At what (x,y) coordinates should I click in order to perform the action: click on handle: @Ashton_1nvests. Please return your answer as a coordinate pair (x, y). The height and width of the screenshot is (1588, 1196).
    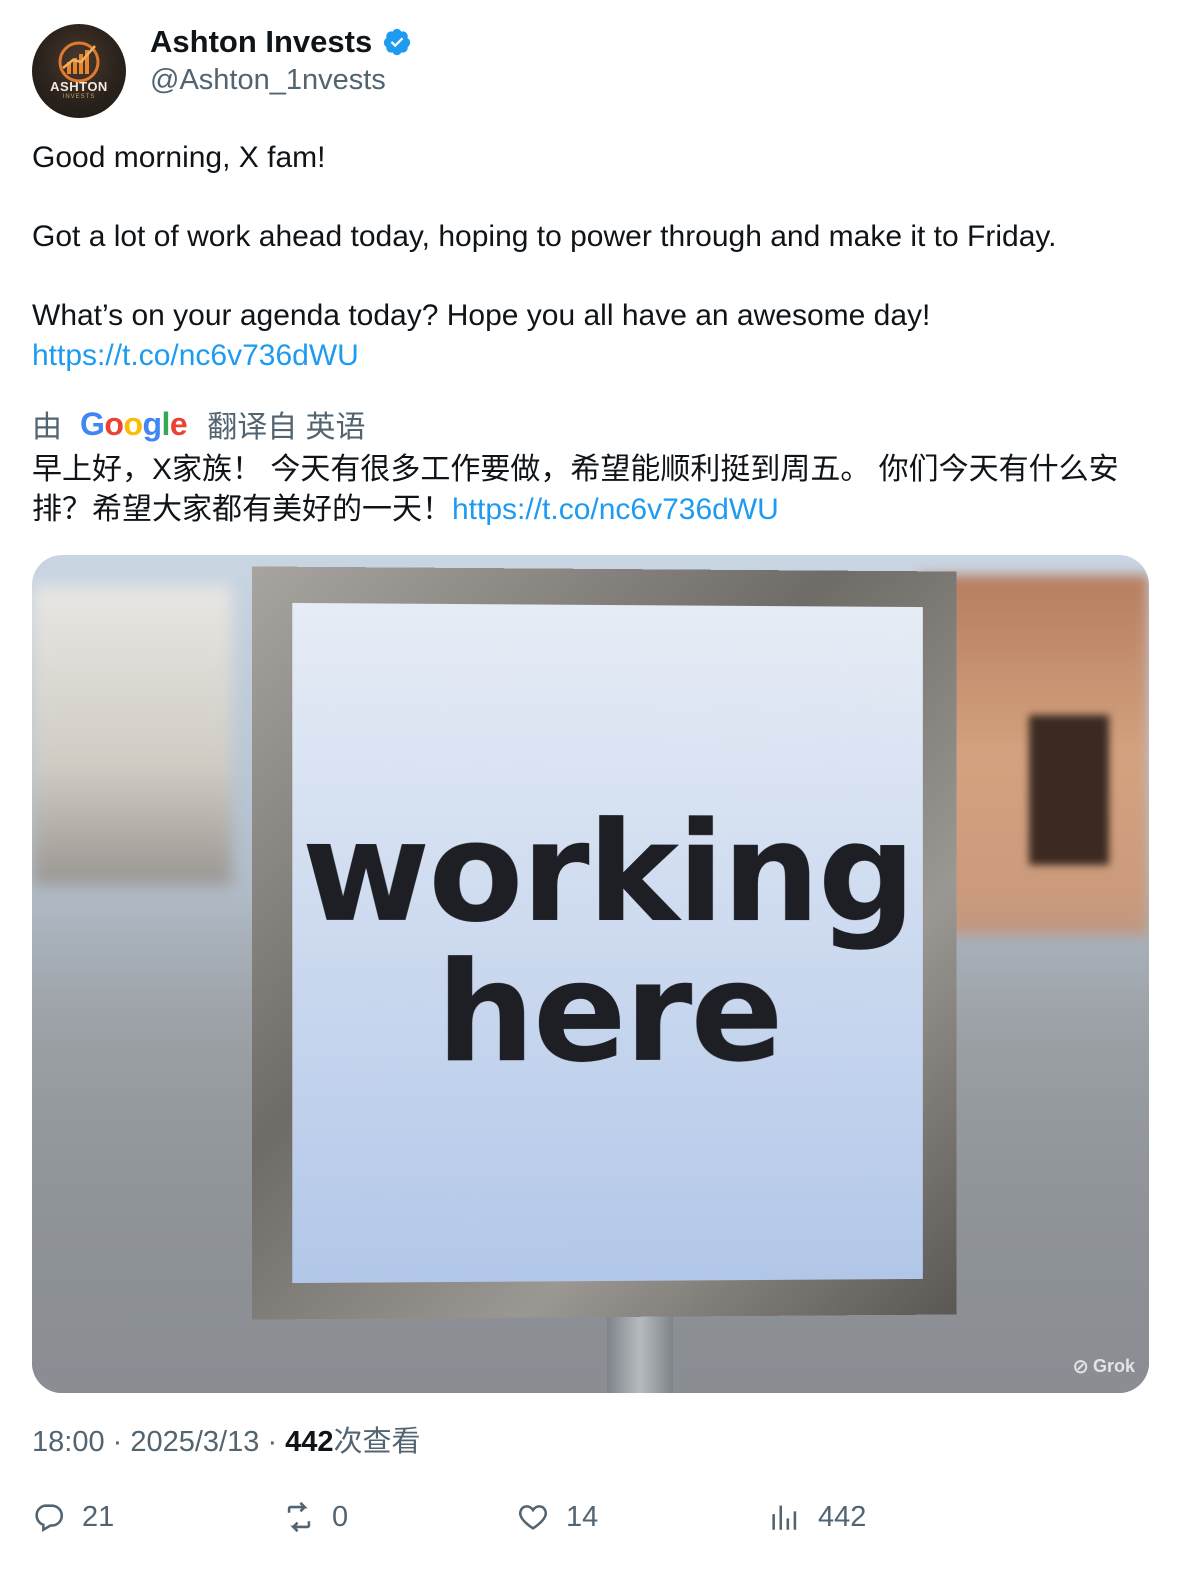
    Looking at the image, I should click on (281, 80).